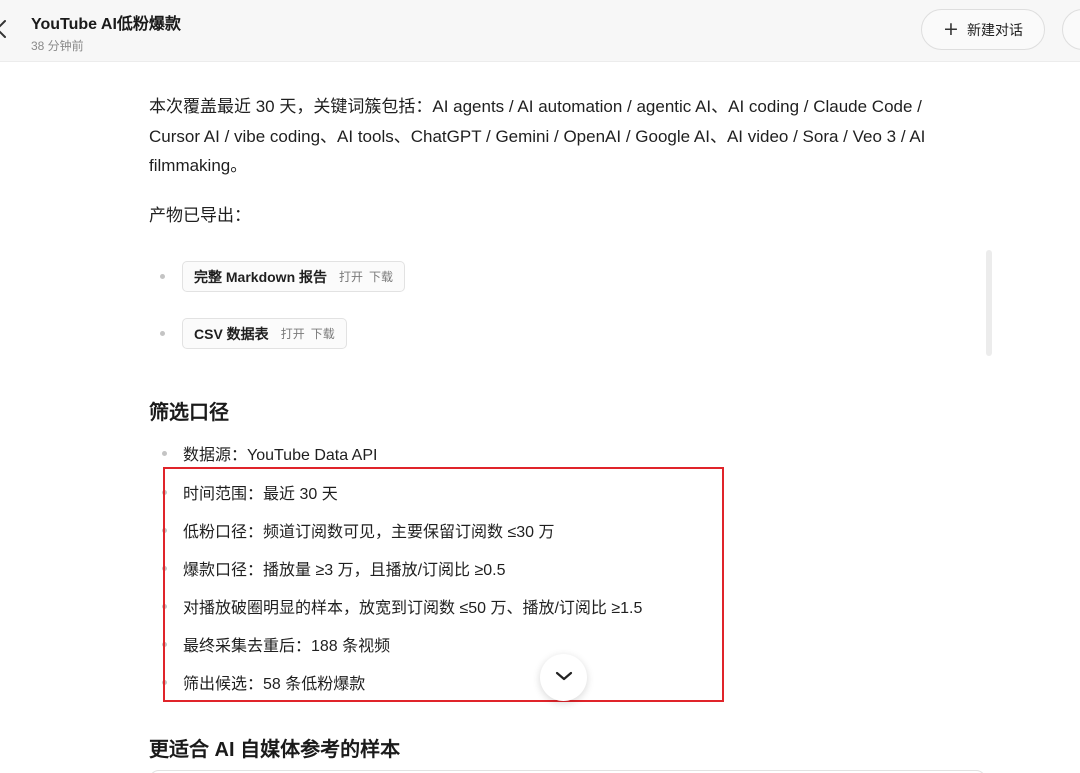  What do you see at coordinates (200, 215) in the screenshot?
I see `exported-label: 产物已导出：` at bounding box center [200, 215].